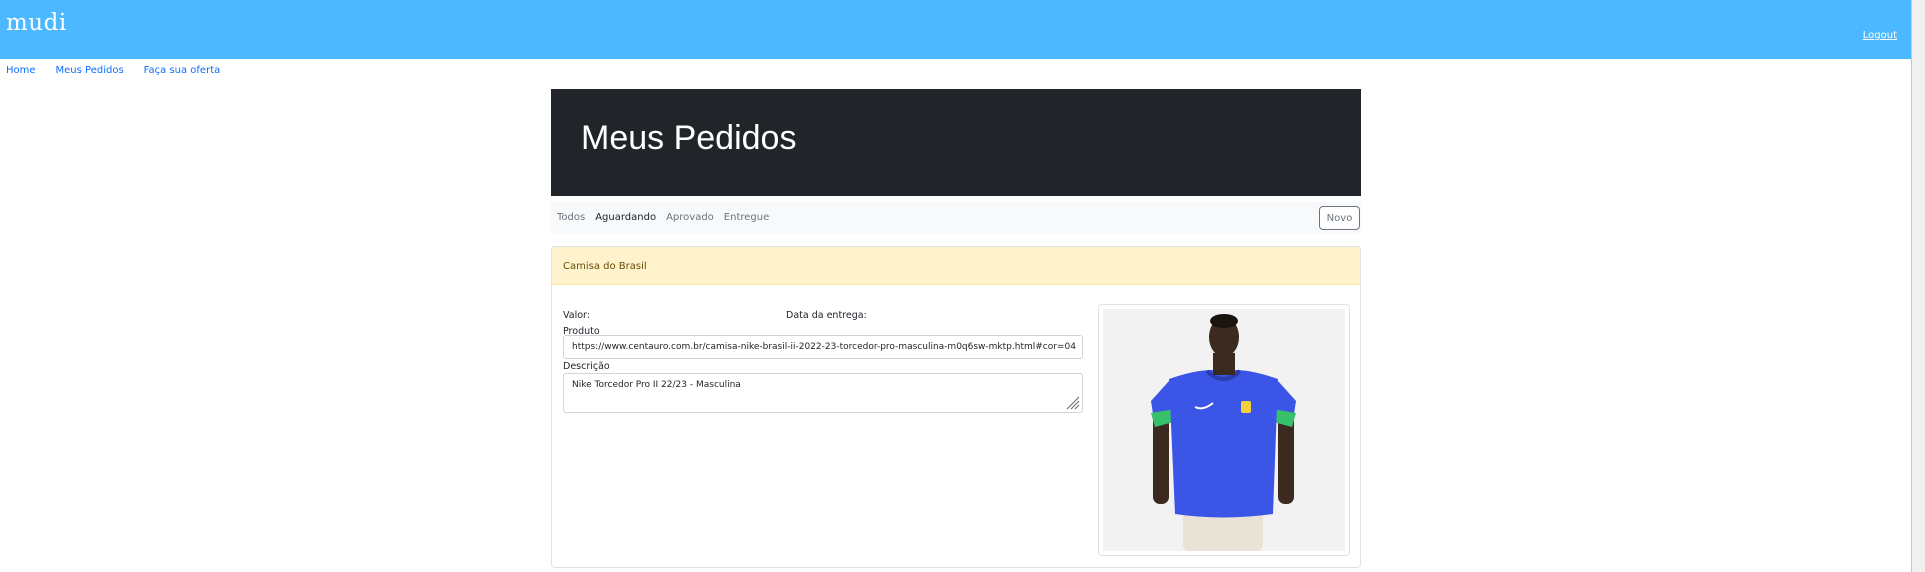 This screenshot has width=1925, height=572. What do you see at coordinates (1918, 286) in the screenshot?
I see `window-scrollbar` at bounding box center [1918, 286].